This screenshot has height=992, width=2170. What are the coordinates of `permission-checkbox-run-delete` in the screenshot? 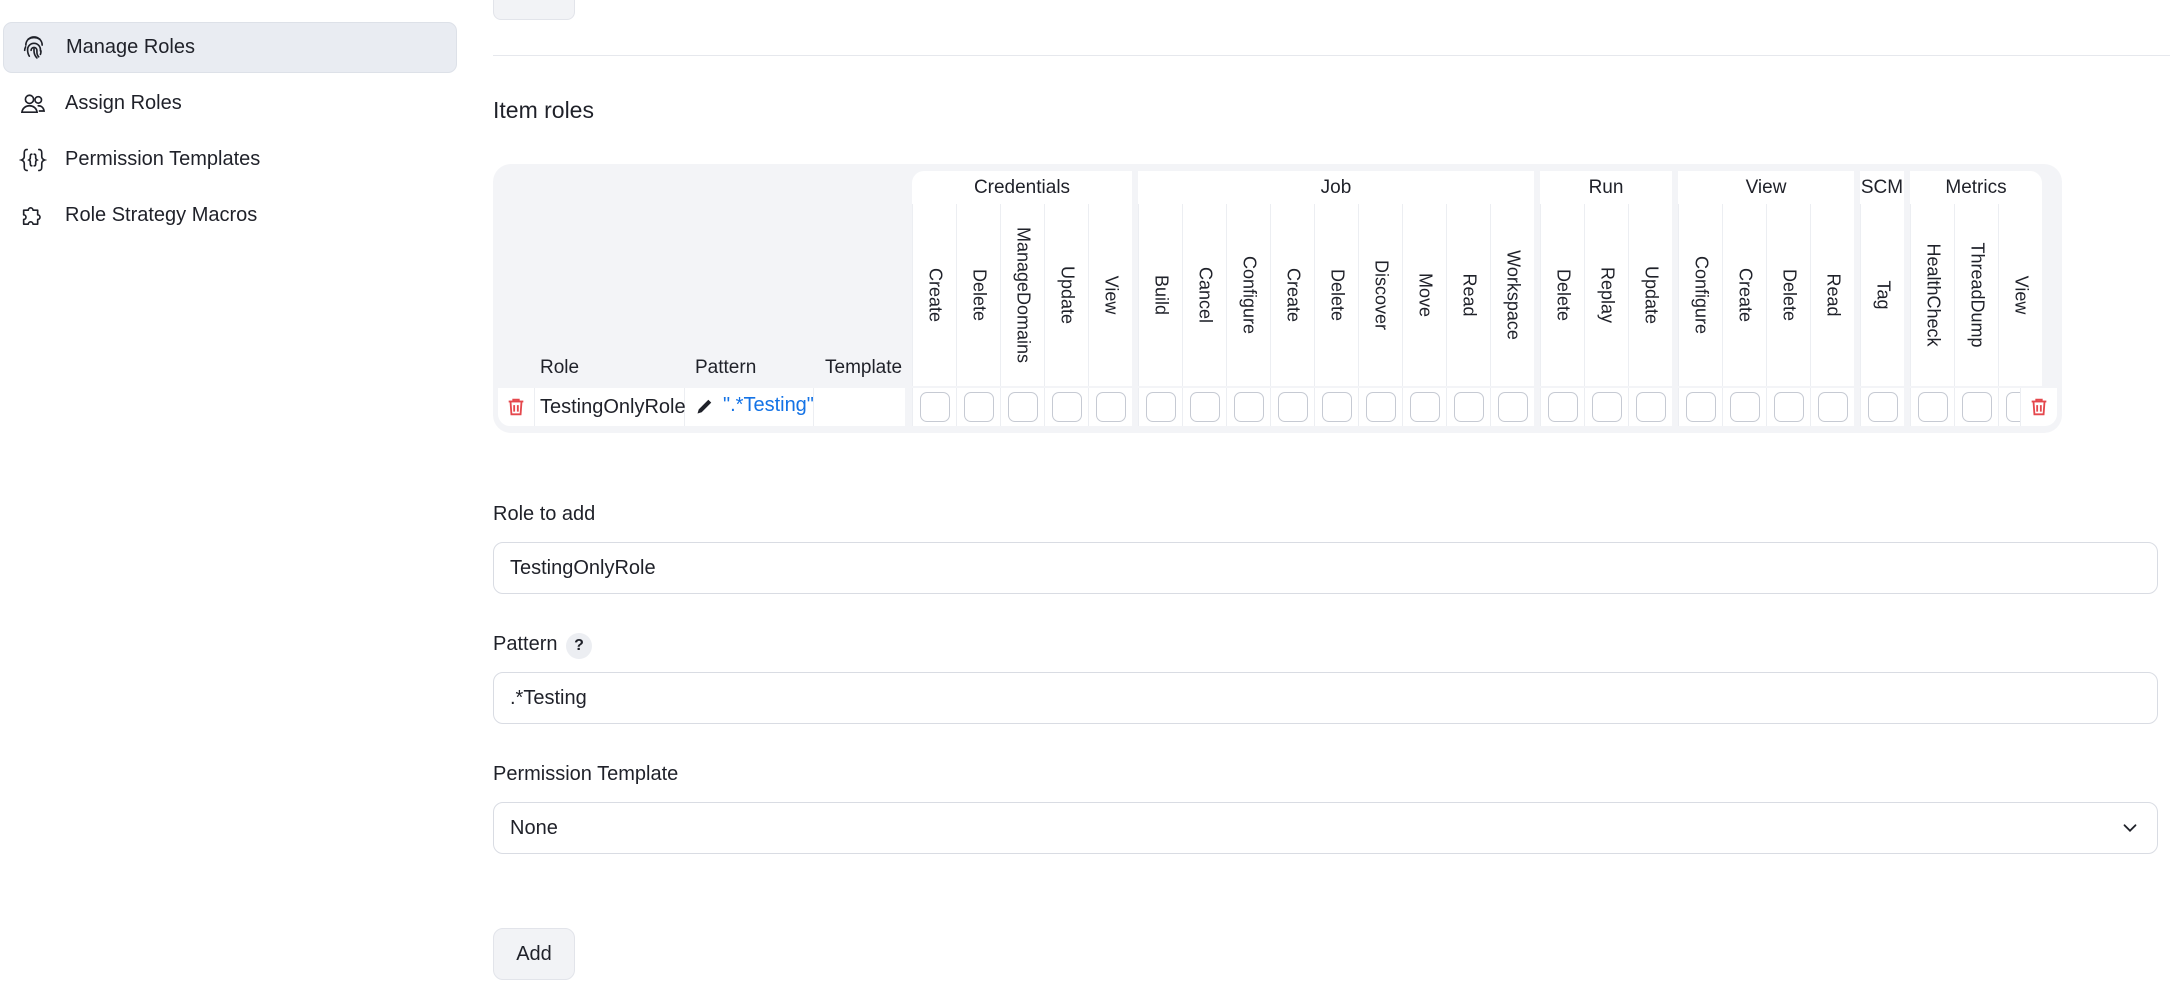 It's located at (1562, 407).